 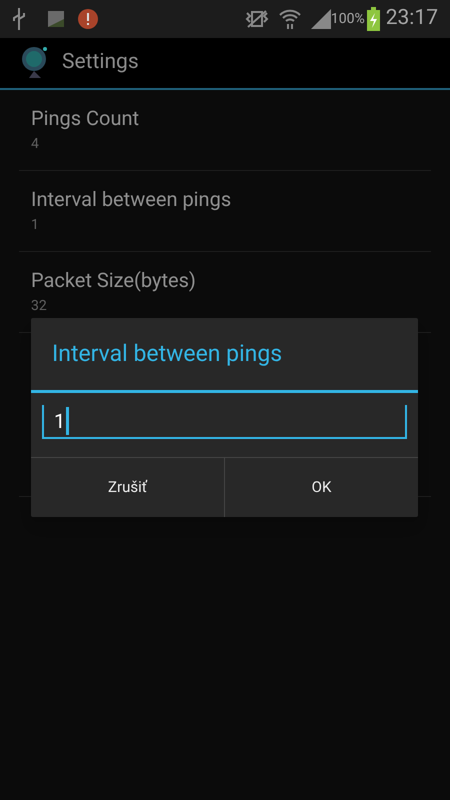 I want to click on network-icon, so click(x=56, y=19).